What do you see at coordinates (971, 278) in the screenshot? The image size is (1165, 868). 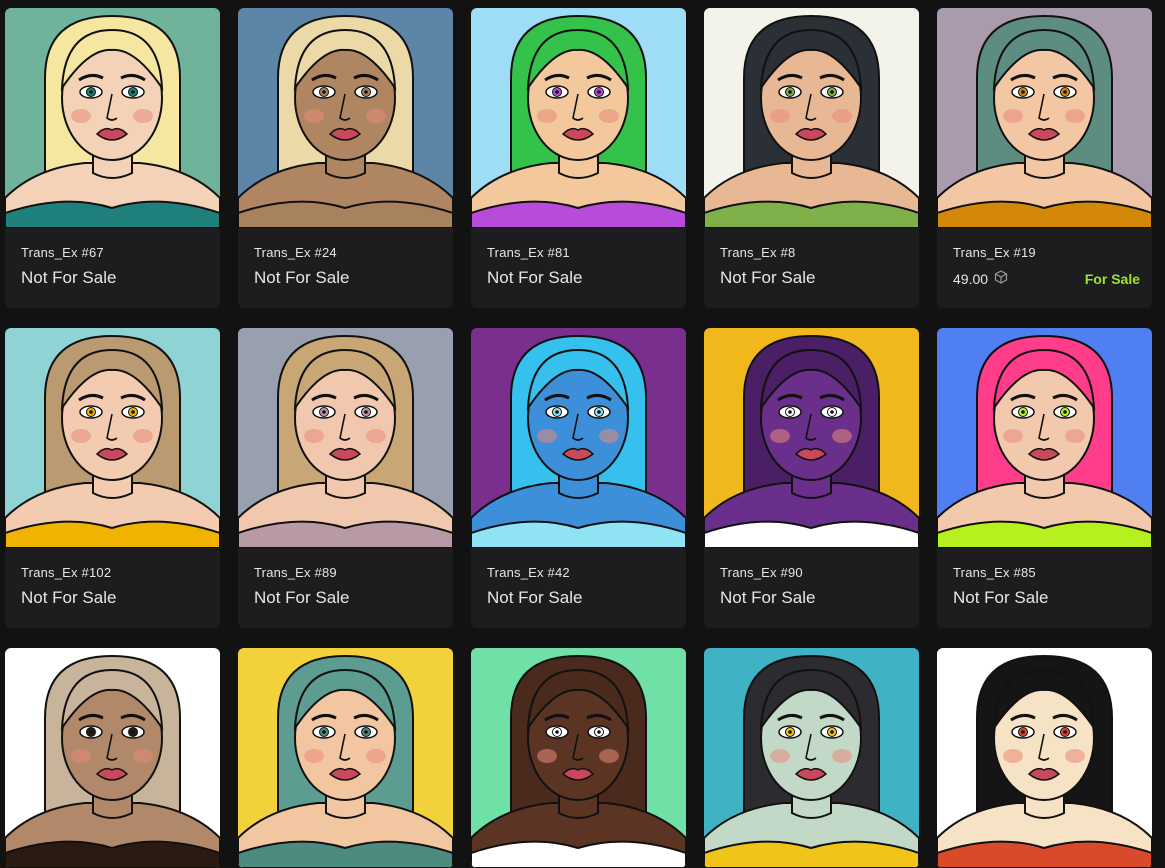 I see `price-value: 49.00` at bounding box center [971, 278].